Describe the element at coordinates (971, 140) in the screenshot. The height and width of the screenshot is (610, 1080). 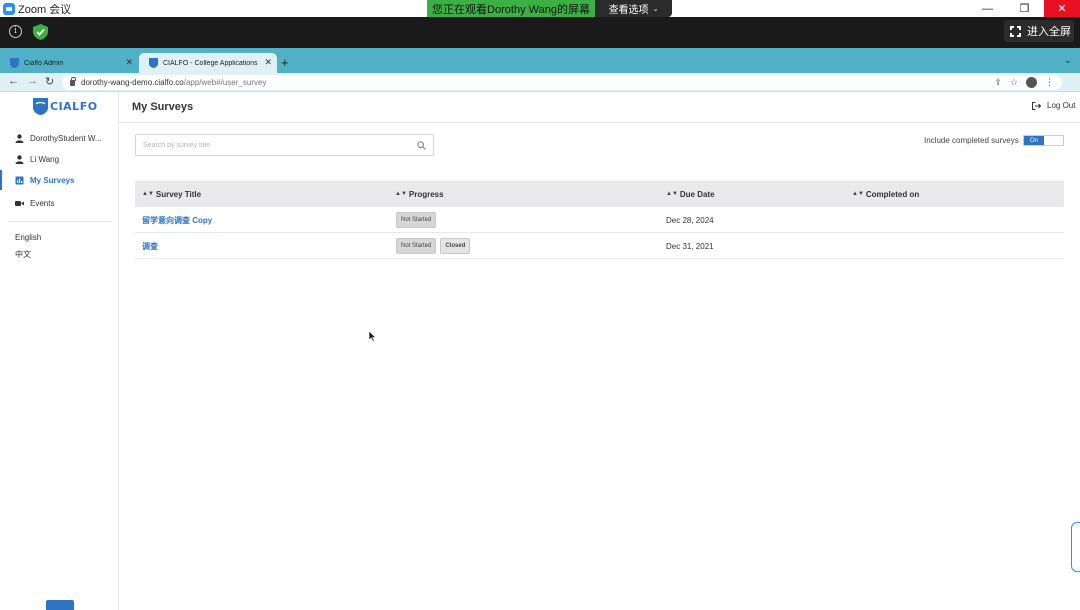
I see `include-completed-label: Include completed surveys` at that location.